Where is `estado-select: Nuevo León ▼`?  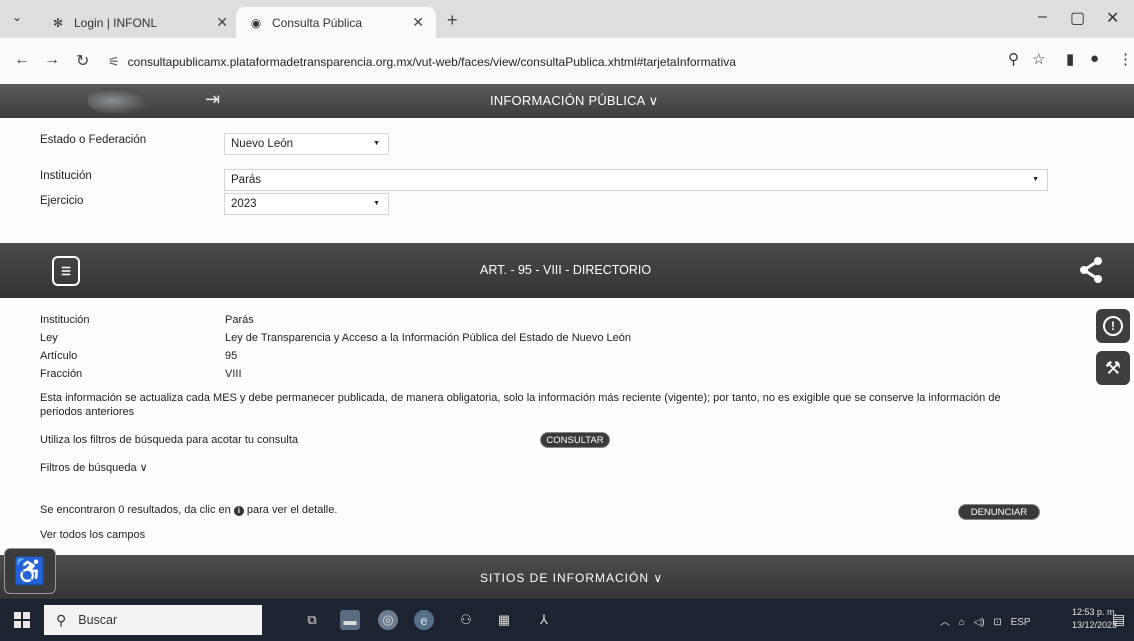
estado-select: Nuevo León ▼ is located at coordinates (306, 144).